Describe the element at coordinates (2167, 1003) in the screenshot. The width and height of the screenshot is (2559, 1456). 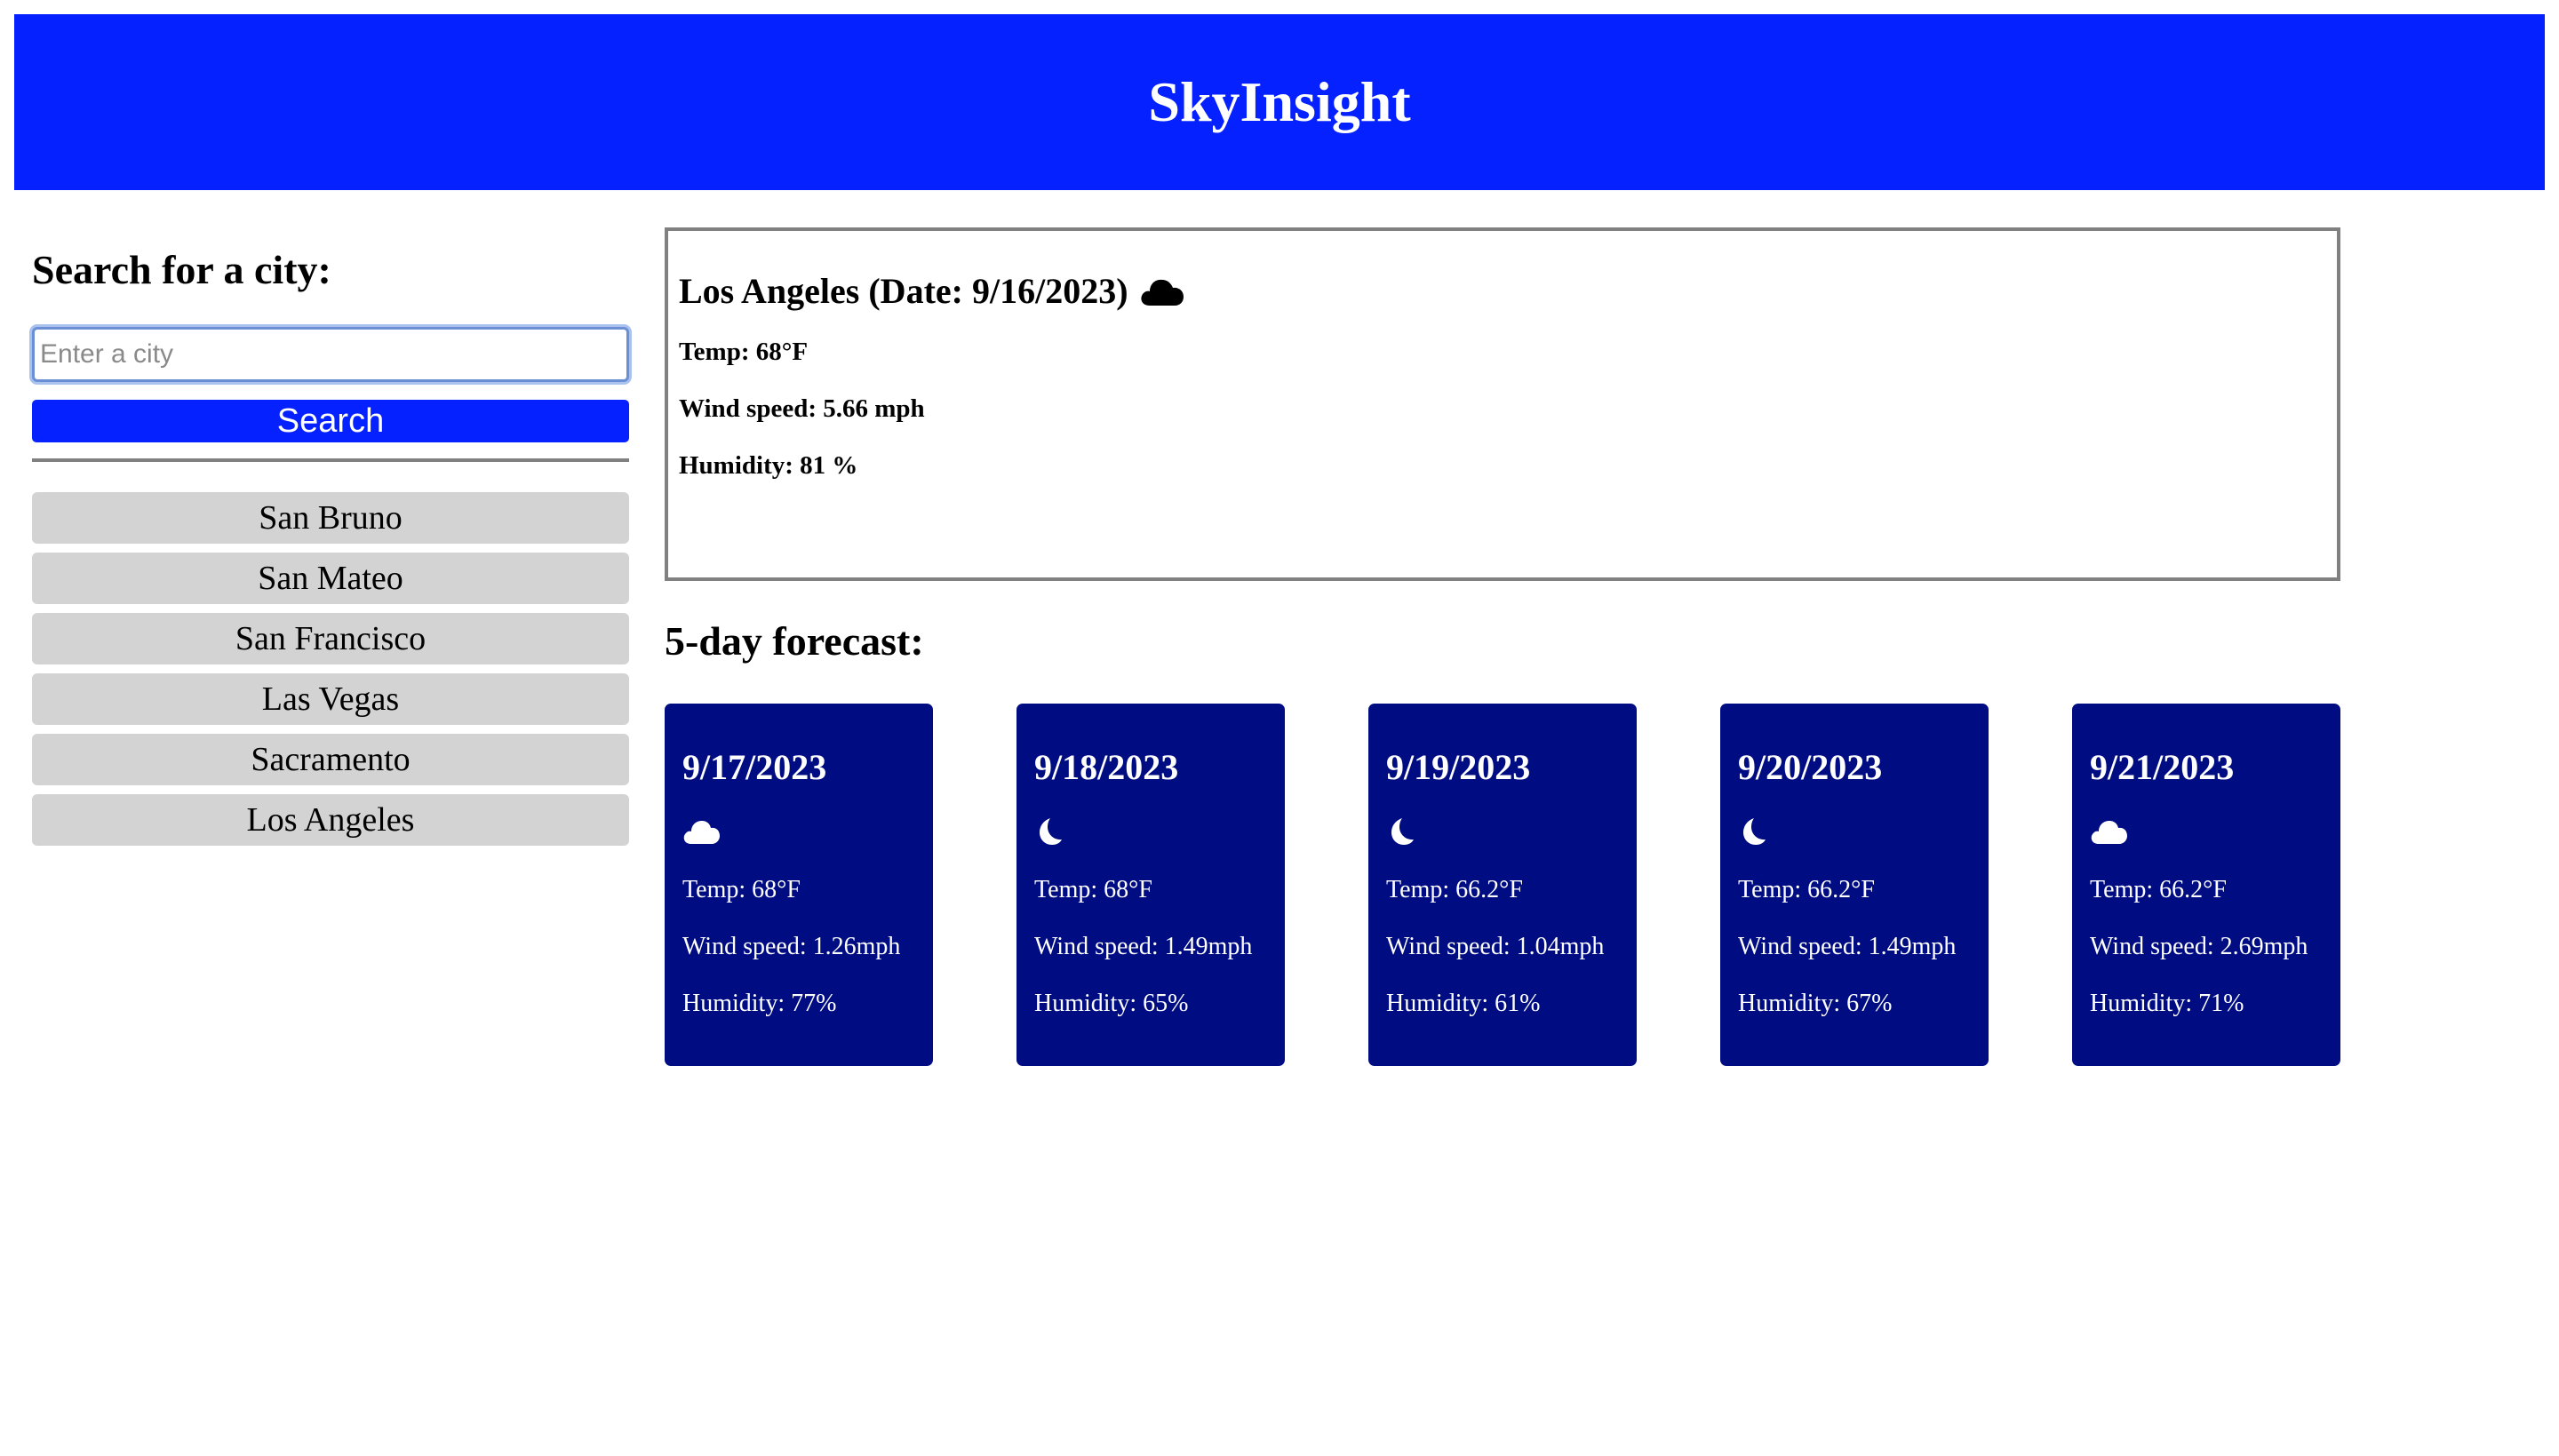
I see `forecast-humidity: Humidity: 71%` at that location.